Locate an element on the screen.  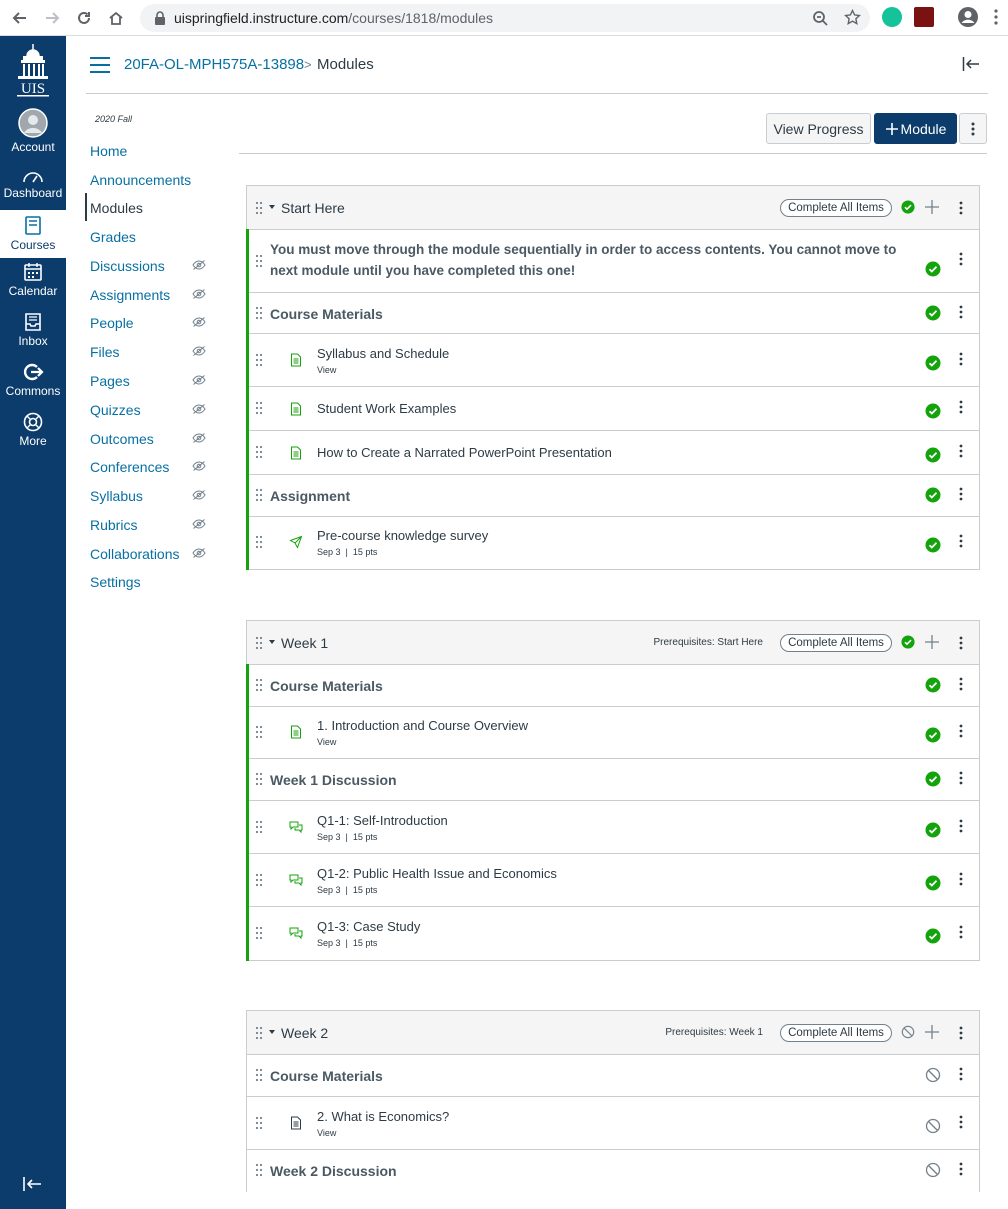
course-nav-assignments: Assignments is located at coordinates (130, 295).